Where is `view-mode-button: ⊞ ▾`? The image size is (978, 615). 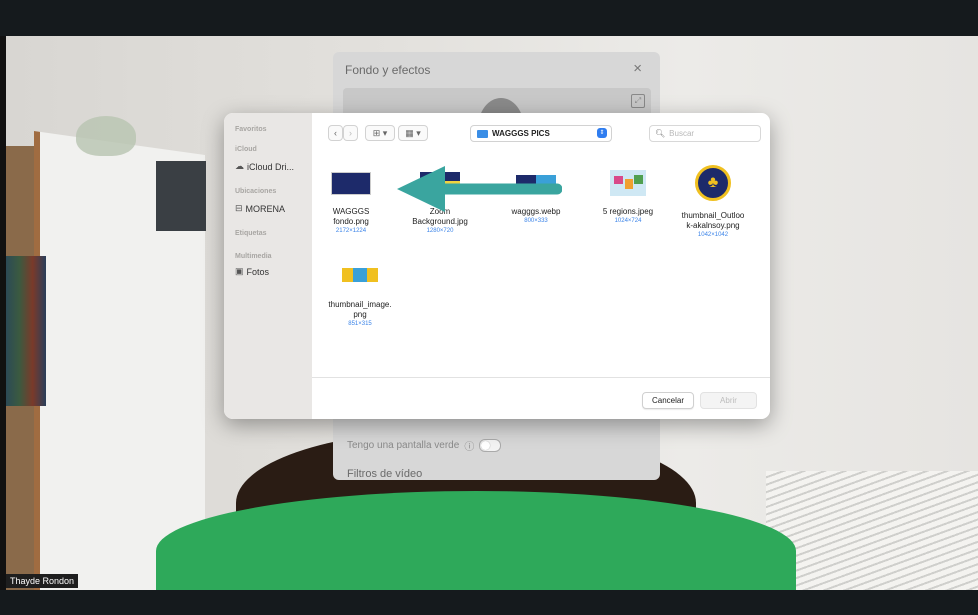 view-mode-button: ⊞ ▾ is located at coordinates (380, 133).